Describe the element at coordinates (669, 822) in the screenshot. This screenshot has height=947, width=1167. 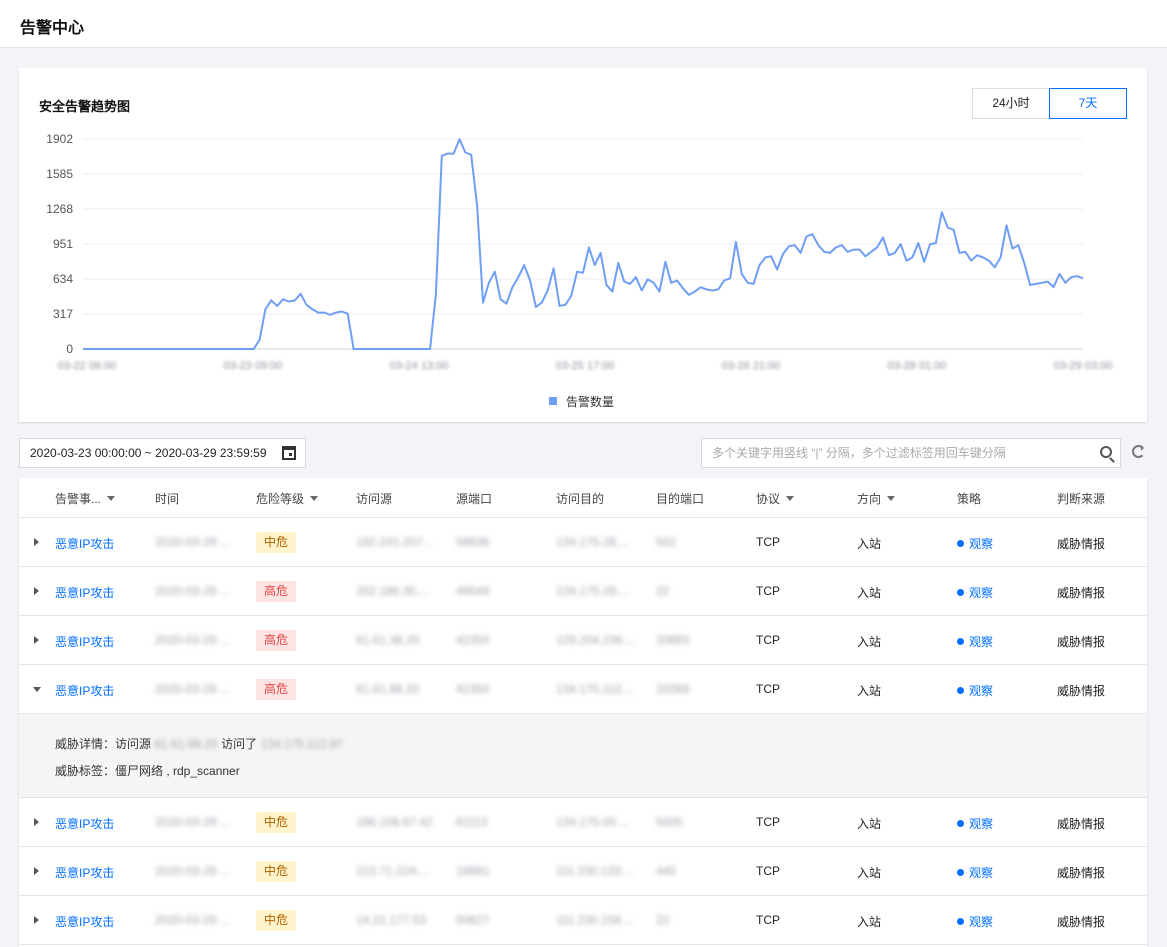
I see `dest-port: 5005` at that location.